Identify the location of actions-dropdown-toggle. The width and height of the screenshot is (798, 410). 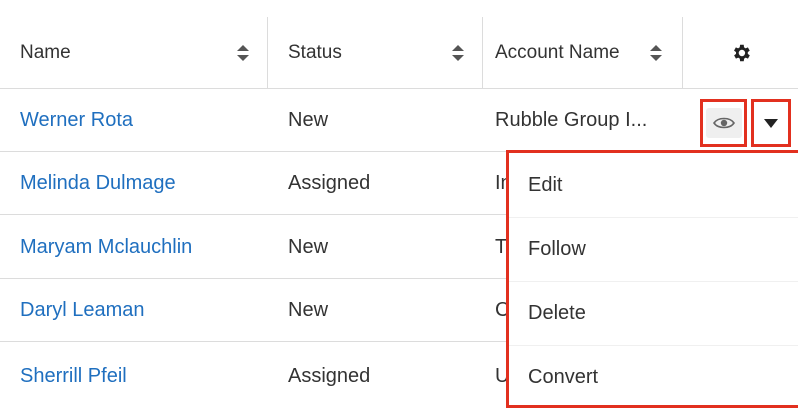
(771, 123).